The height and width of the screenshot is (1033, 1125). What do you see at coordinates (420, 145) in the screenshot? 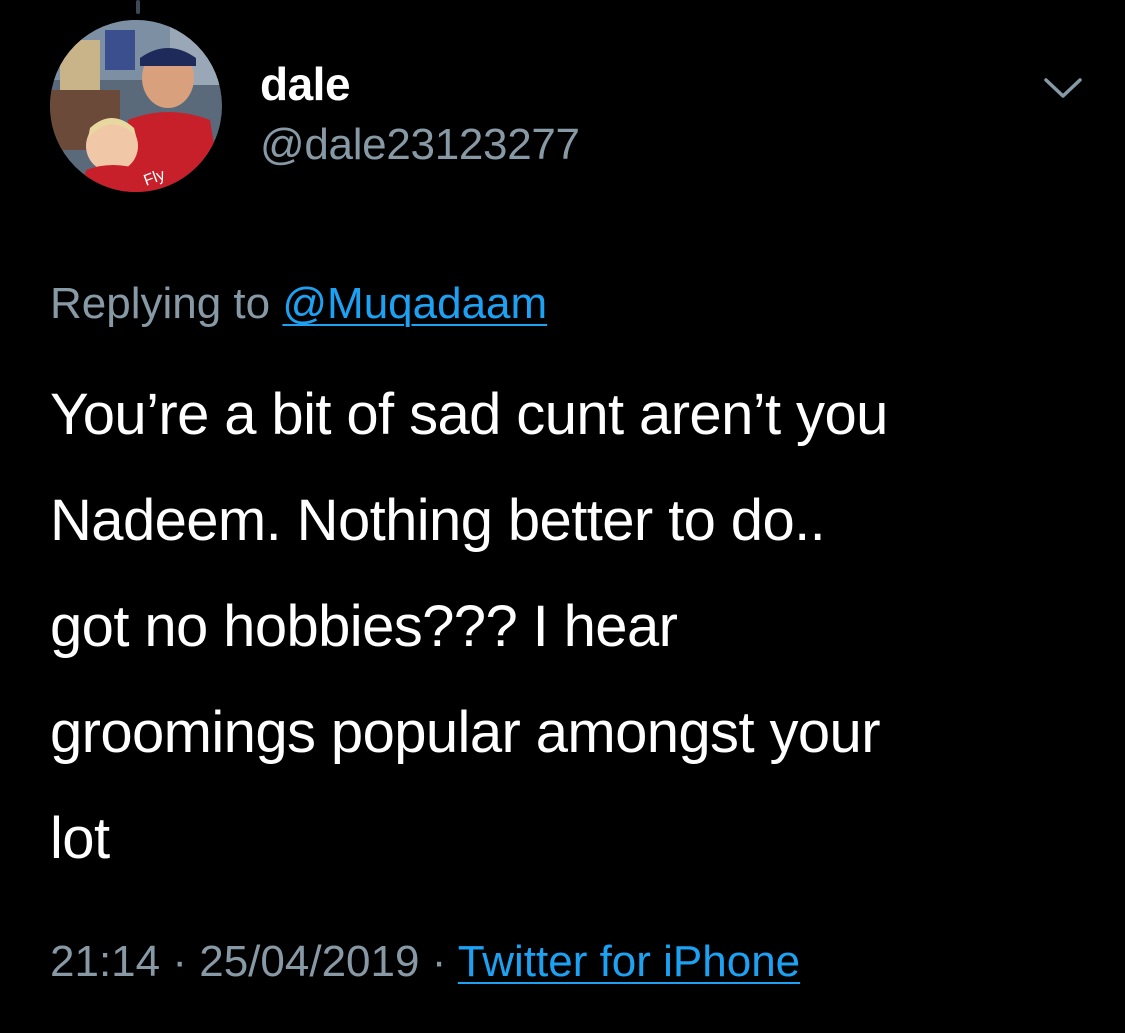
I see `author-handle: @dale23123277` at bounding box center [420, 145].